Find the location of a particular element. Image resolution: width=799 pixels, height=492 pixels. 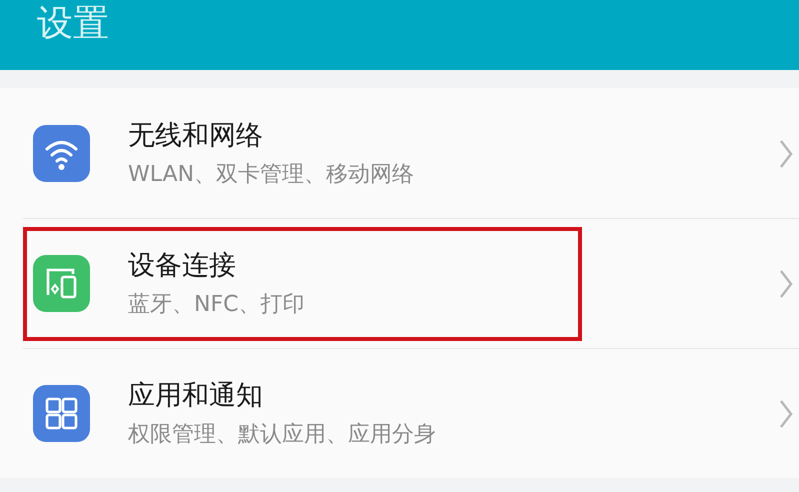

row-subtitle: 权限管理、默认应用、应用分身 is located at coordinates (282, 434).